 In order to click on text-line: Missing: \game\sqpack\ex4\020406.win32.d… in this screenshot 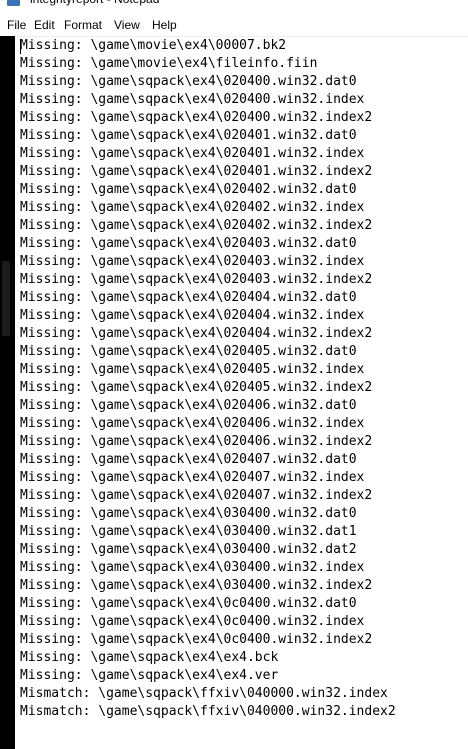, I will do `click(188, 405)`.